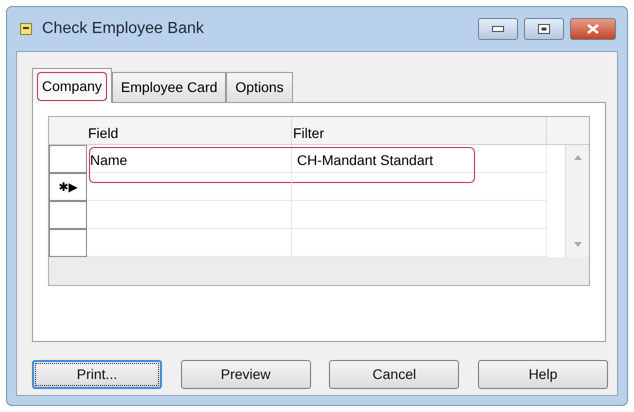 This screenshot has width=634, height=412. I want to click on minimize-icon, so click(498, 29).